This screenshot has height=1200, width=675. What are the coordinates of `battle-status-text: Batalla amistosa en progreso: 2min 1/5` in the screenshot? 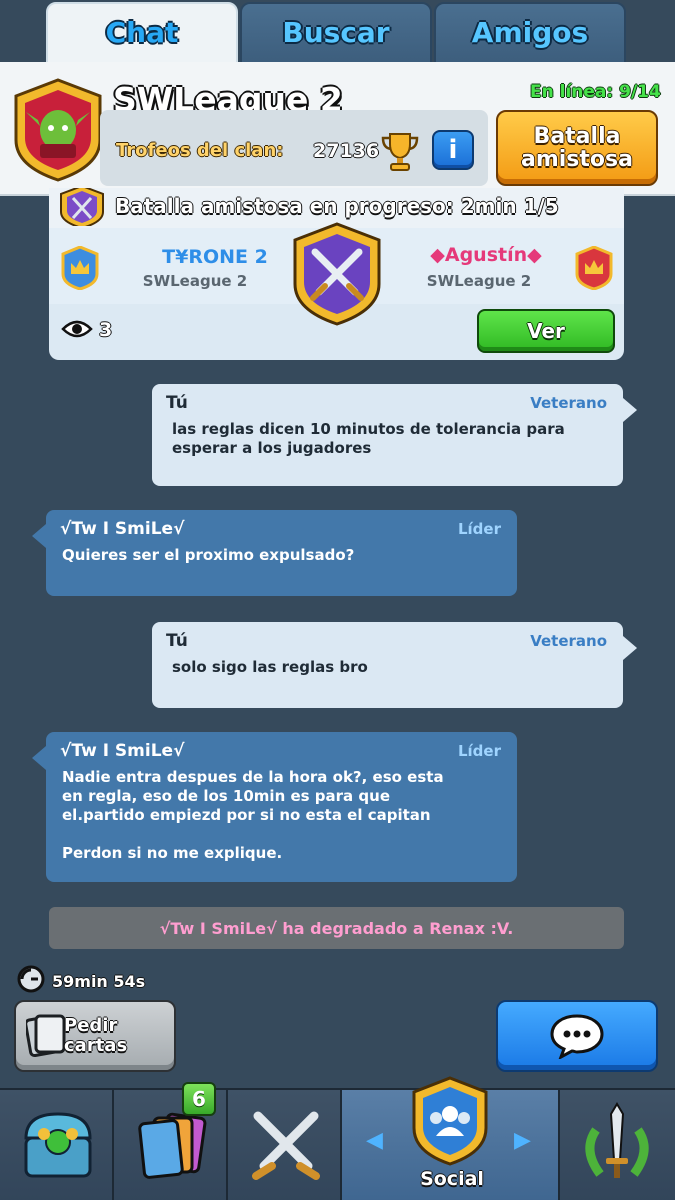 It's located at (337, 206).